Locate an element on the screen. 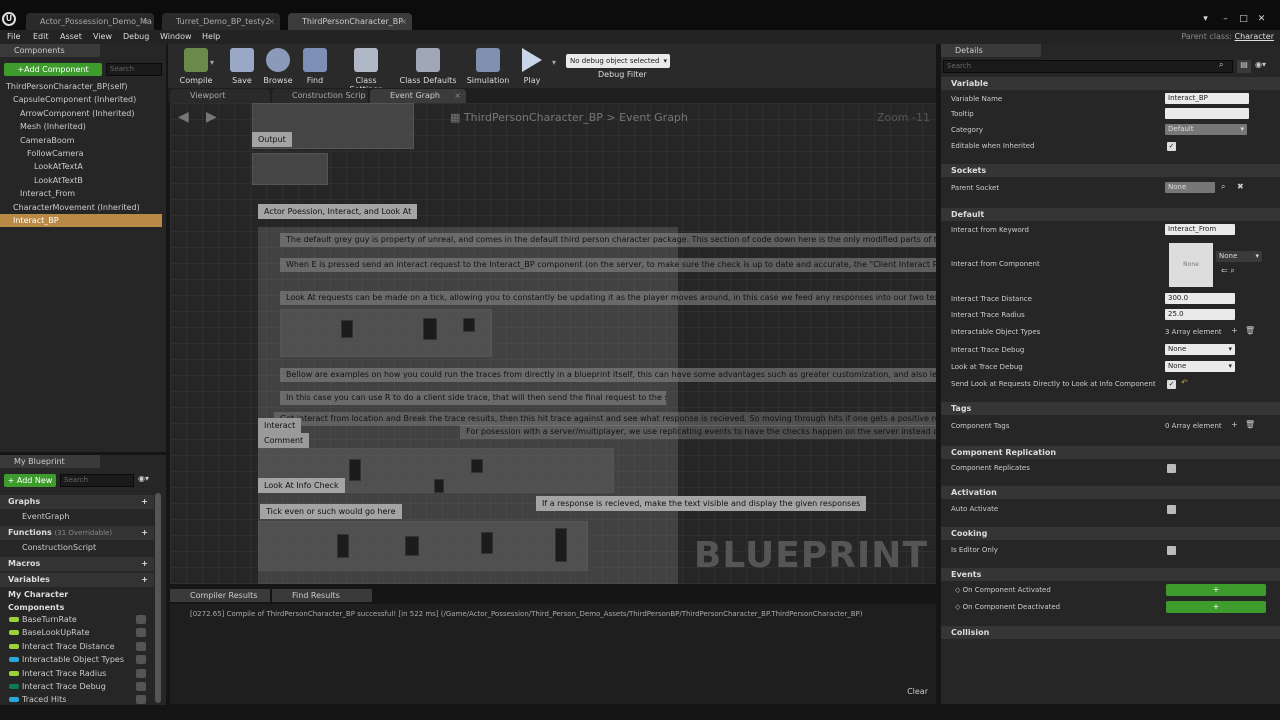 The height and width of the screenshot is (720, 1280). comment-main-title: Actor Poession, Interact, and Look At is located at coordinates (338, 211).